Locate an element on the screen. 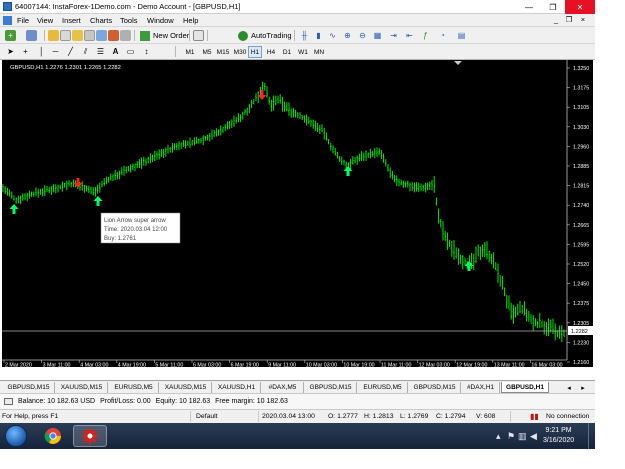 The width and height of the screenshot is (625, 469). timeframe-d1: D1 is located at coordinates (287, 52).